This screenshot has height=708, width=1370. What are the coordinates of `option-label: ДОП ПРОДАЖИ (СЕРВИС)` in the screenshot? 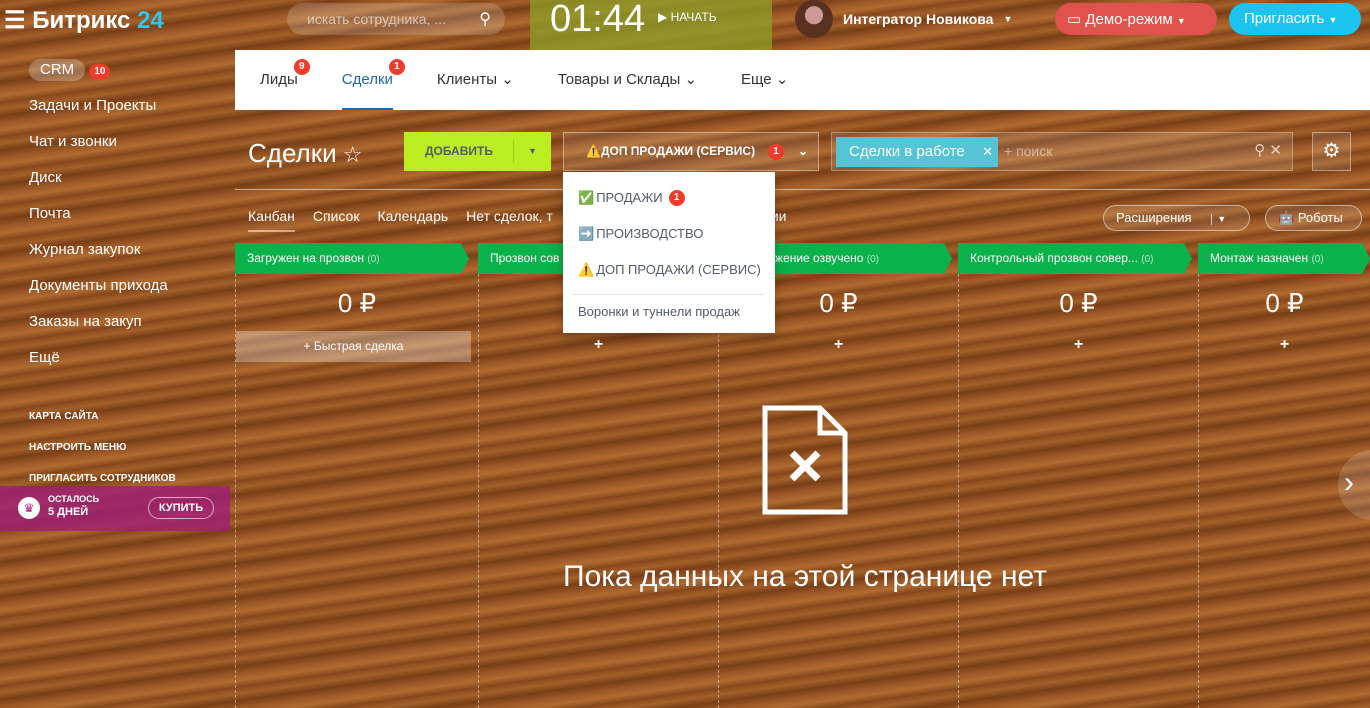 It's located at (678, 269).